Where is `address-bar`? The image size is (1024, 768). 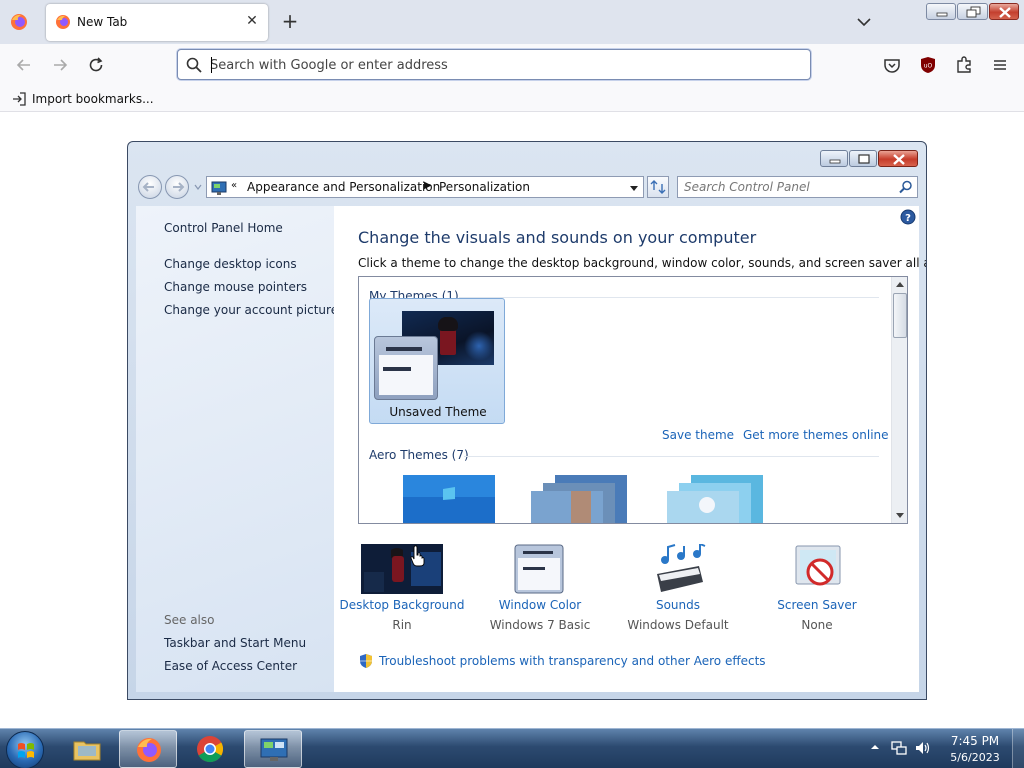 address-bar is located at coordinates (494, 64).